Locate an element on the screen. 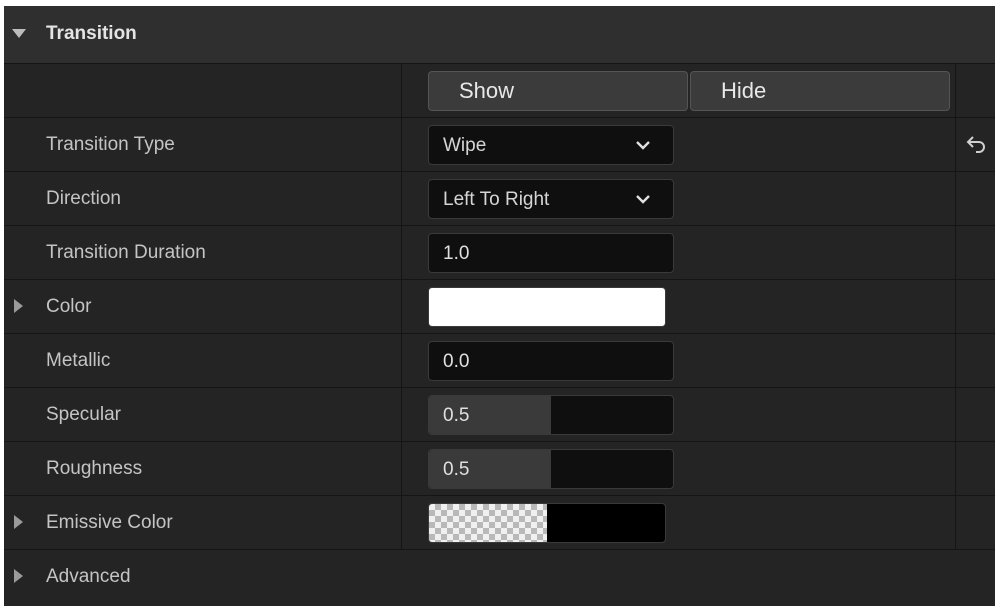  visibility-row: Show Hide is located at coordinates (499, 91).